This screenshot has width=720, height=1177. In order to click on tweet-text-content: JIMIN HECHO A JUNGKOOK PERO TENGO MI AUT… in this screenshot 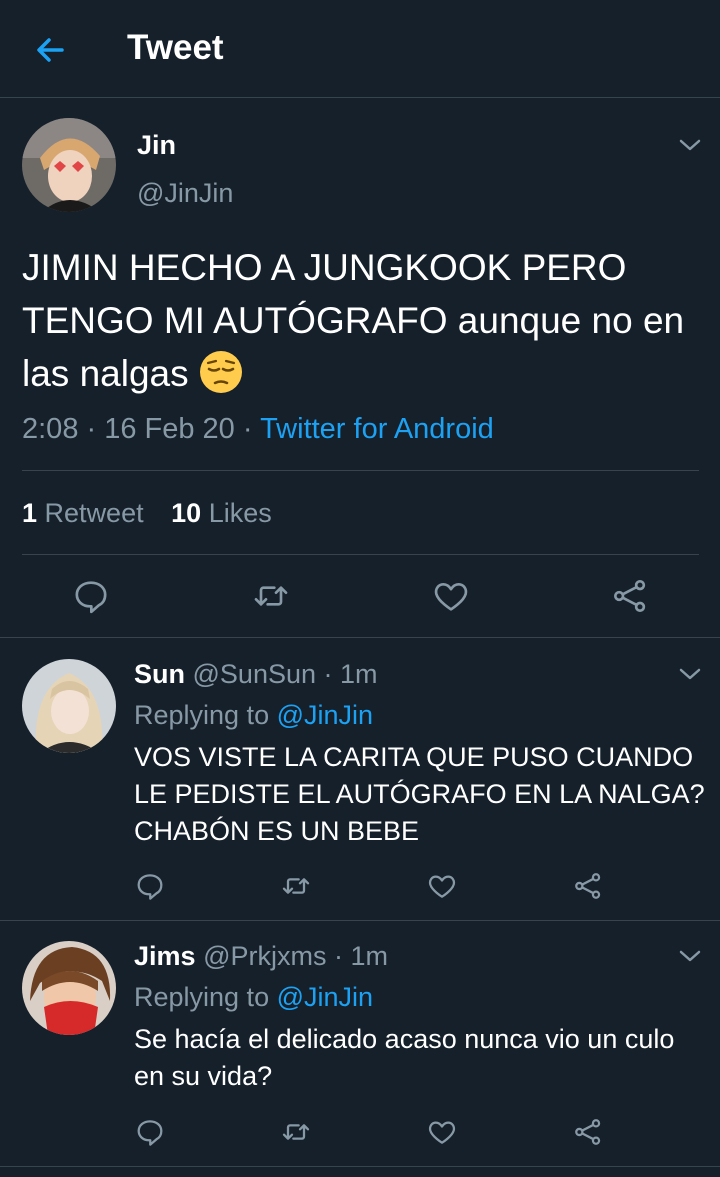, I will do `click(353, 320)`.